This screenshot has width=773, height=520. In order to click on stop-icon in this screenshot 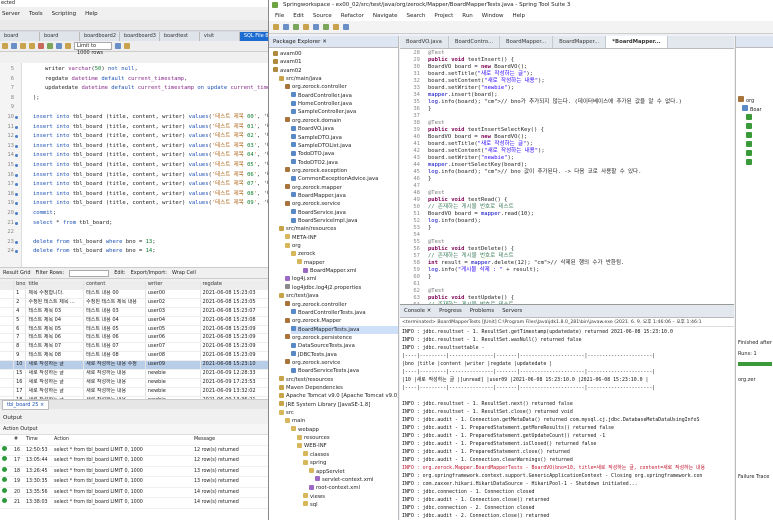, I will do `click(41, 46)`.